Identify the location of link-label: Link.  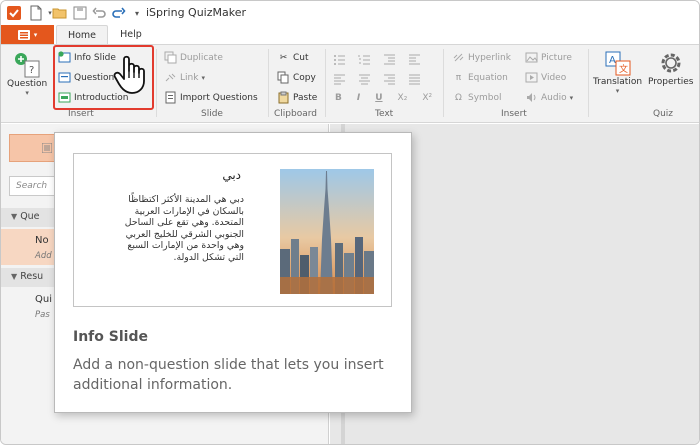
(189, 77).